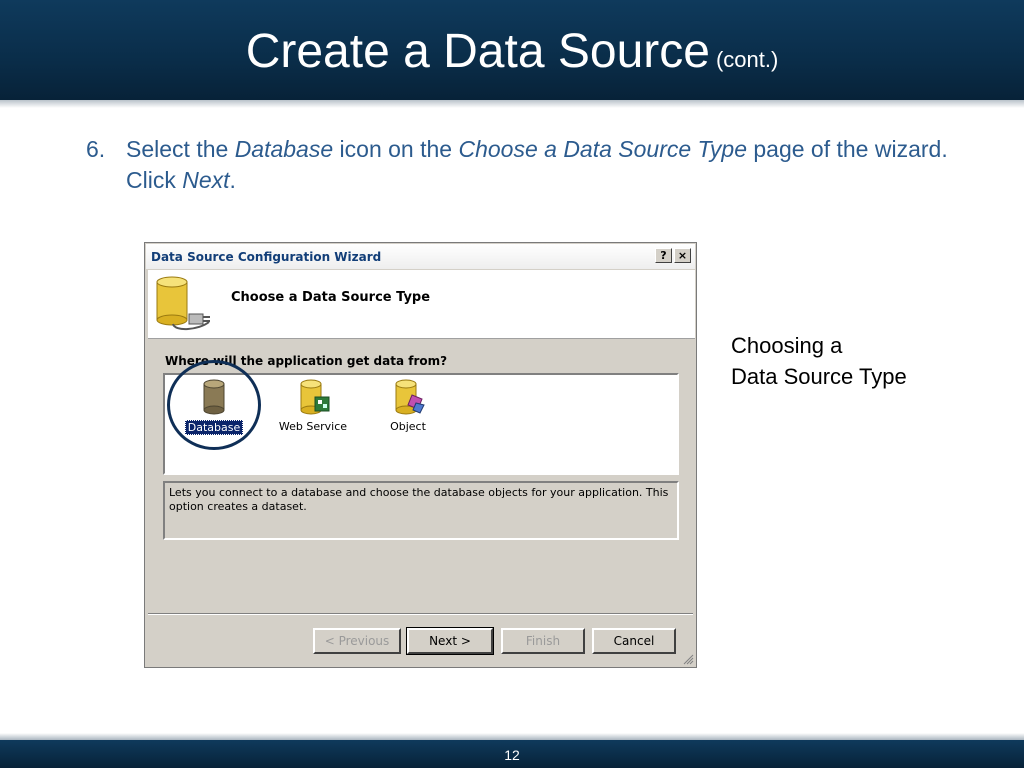  Describe the element at coordinates (819, 361) in the screenshot. I see `figure-caption: Choosing a Data Source Type` at that location.